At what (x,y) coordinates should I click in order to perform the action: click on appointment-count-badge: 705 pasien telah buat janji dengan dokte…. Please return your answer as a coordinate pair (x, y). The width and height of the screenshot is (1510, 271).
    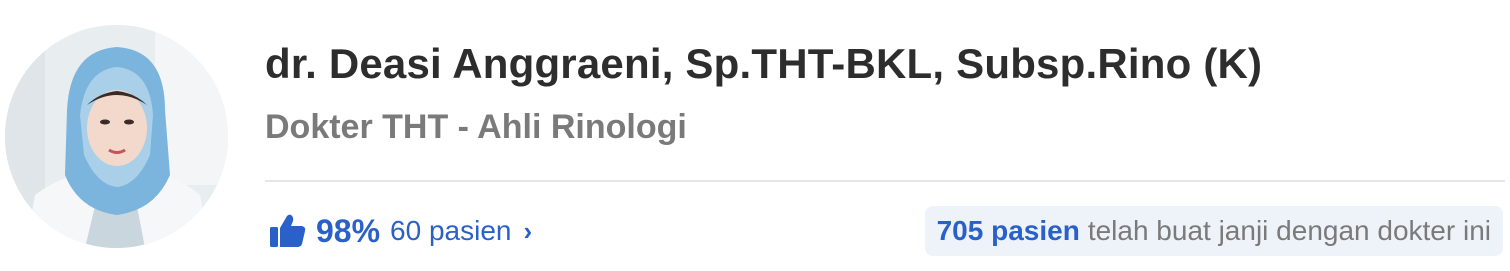
    Looking at the image, I should click on (1213, 231).